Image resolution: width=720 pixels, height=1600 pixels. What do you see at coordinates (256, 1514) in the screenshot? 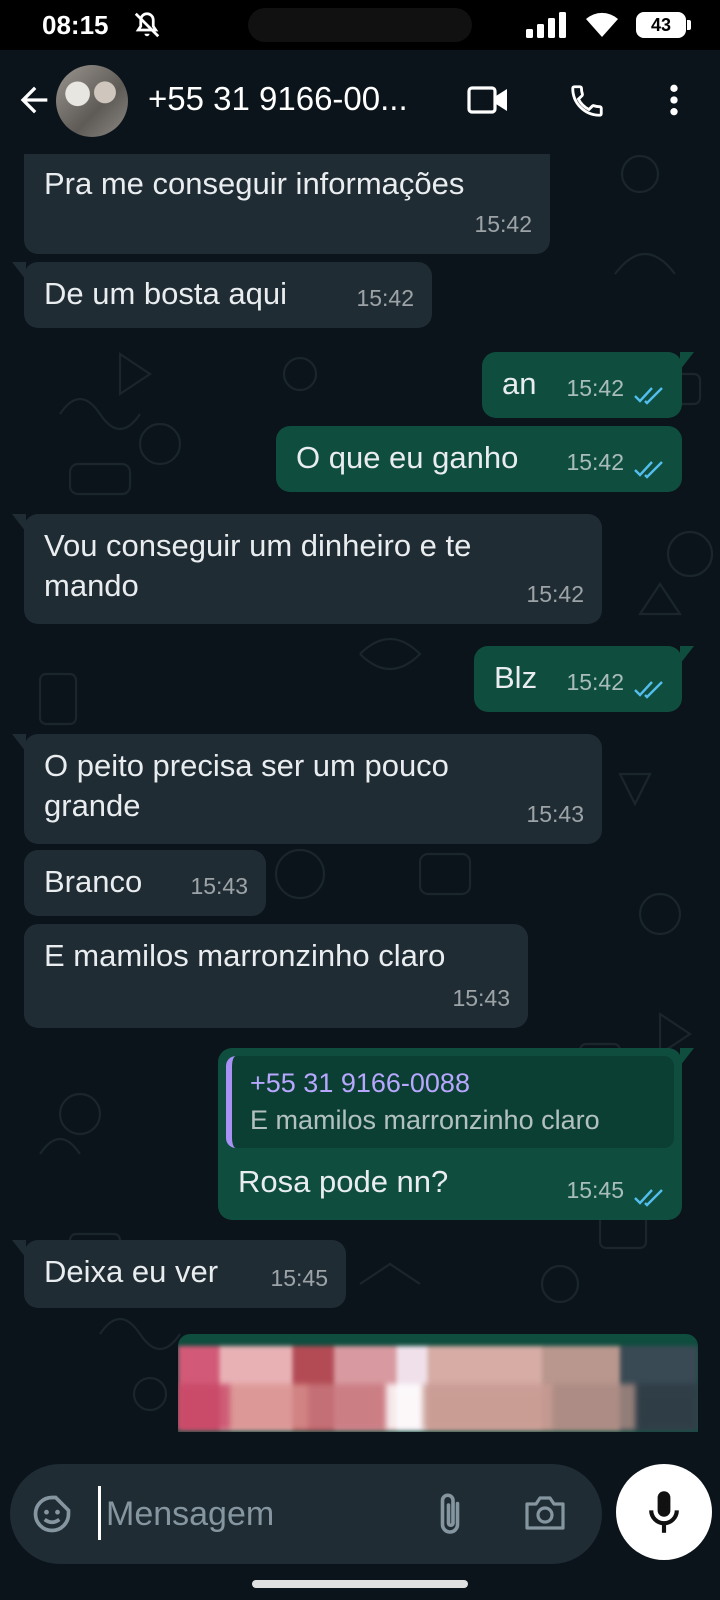
I see `message-input` at bounding box center [256, 1514].